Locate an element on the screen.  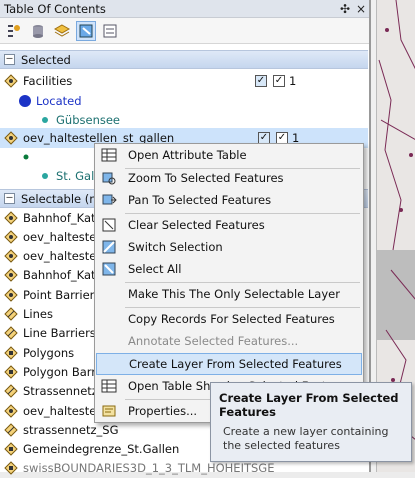
group-label: Selectable (no is located at coordinates (62, 198).